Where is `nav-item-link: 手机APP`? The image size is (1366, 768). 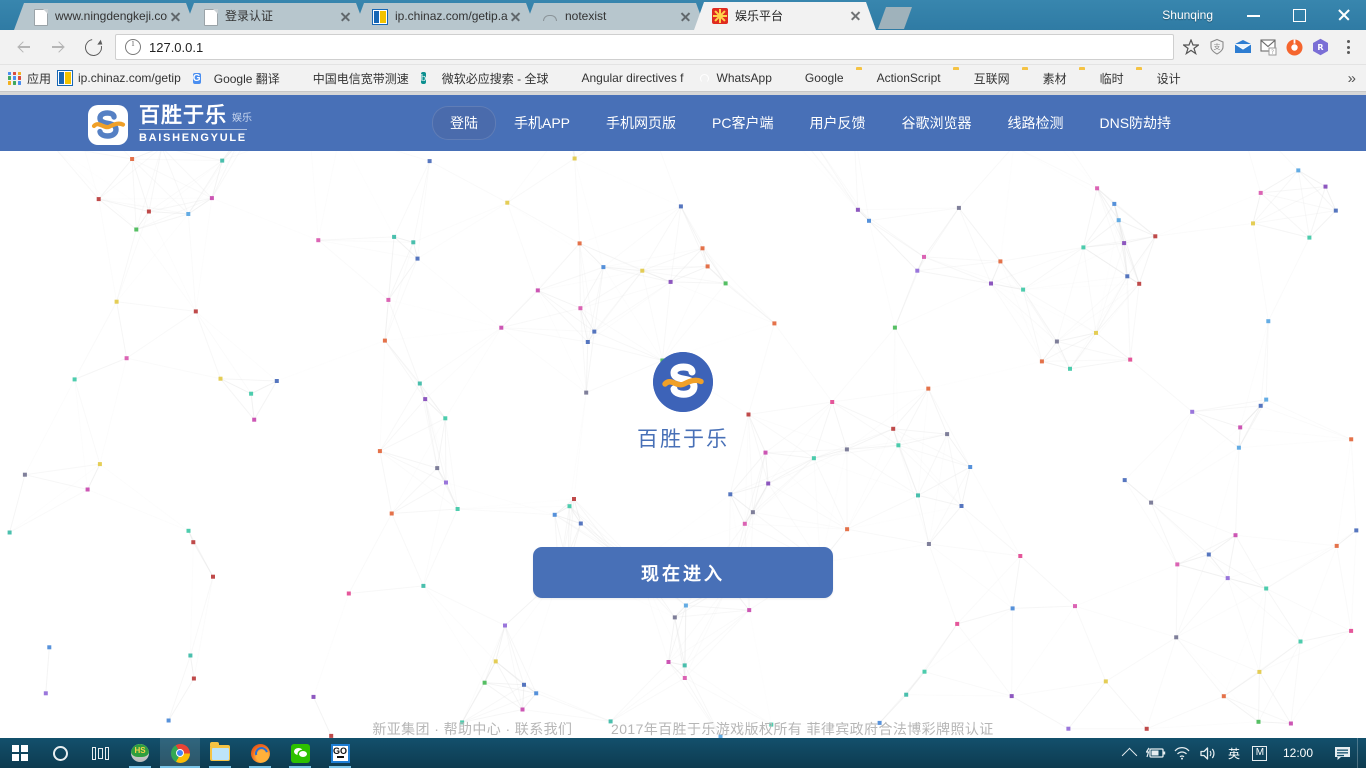
nav-item-link: 手机APP is located at coordinates (542, 123).